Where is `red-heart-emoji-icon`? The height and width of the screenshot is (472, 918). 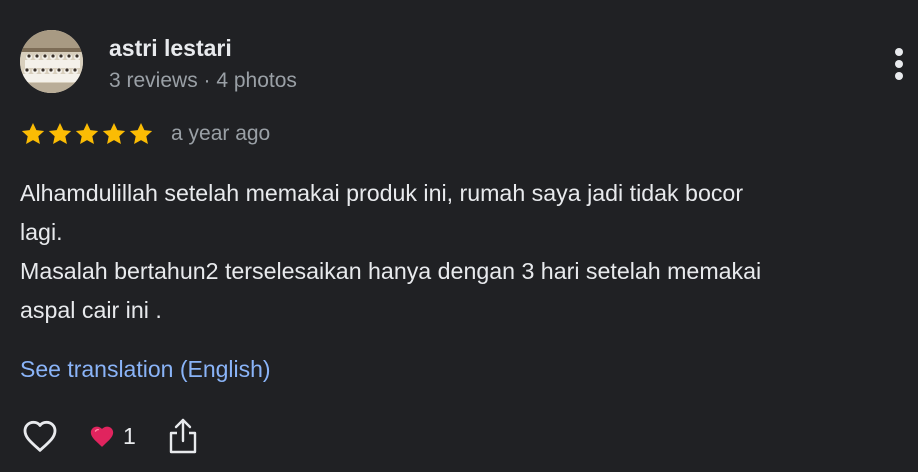
red-heart-emoji-icon is located at coordinates (102, 436).